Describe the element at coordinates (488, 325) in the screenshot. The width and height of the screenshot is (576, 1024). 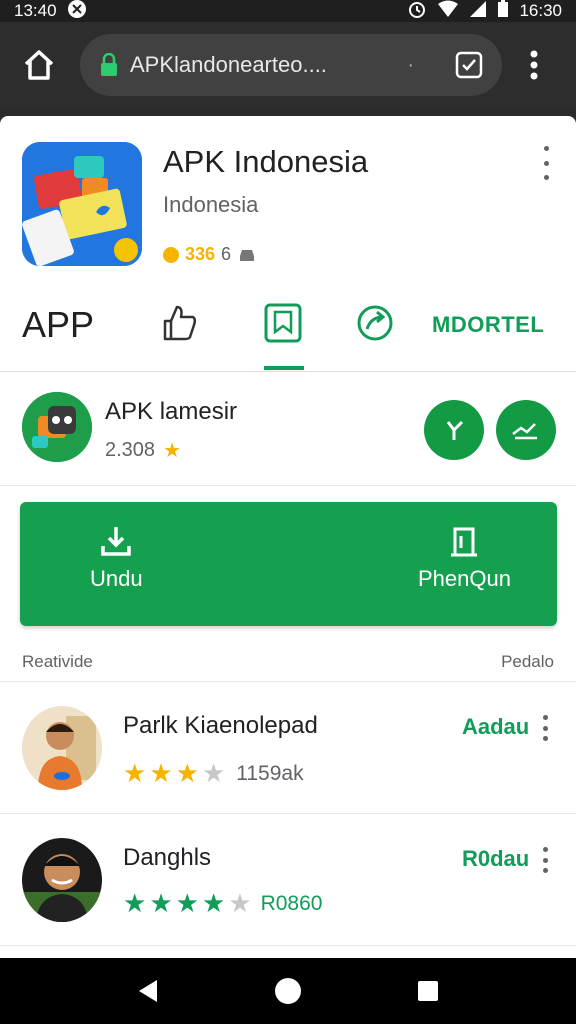
I see `tab-model: MDORTEL` at that location.